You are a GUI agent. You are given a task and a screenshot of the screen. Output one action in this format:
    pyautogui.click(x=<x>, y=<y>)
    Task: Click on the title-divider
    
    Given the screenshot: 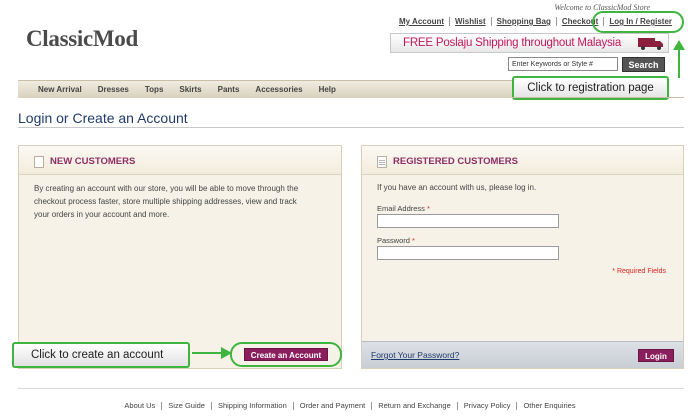 What is the action you would take?
    pyautogui.click(x=351, y=127)
    